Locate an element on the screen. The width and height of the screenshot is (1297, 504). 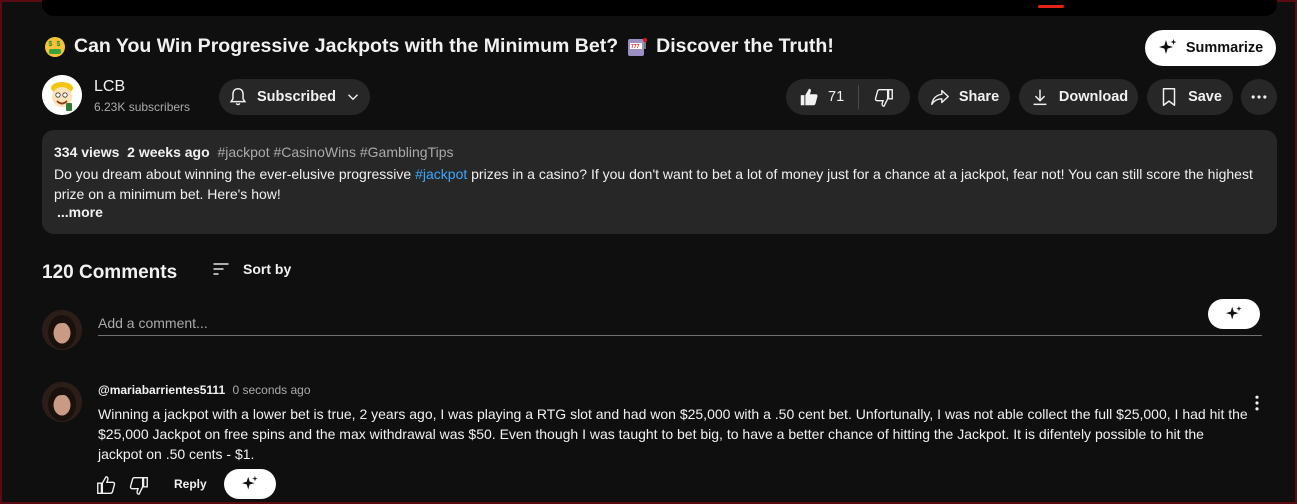
comment-dislike-button is located at coordinates (139, 485).